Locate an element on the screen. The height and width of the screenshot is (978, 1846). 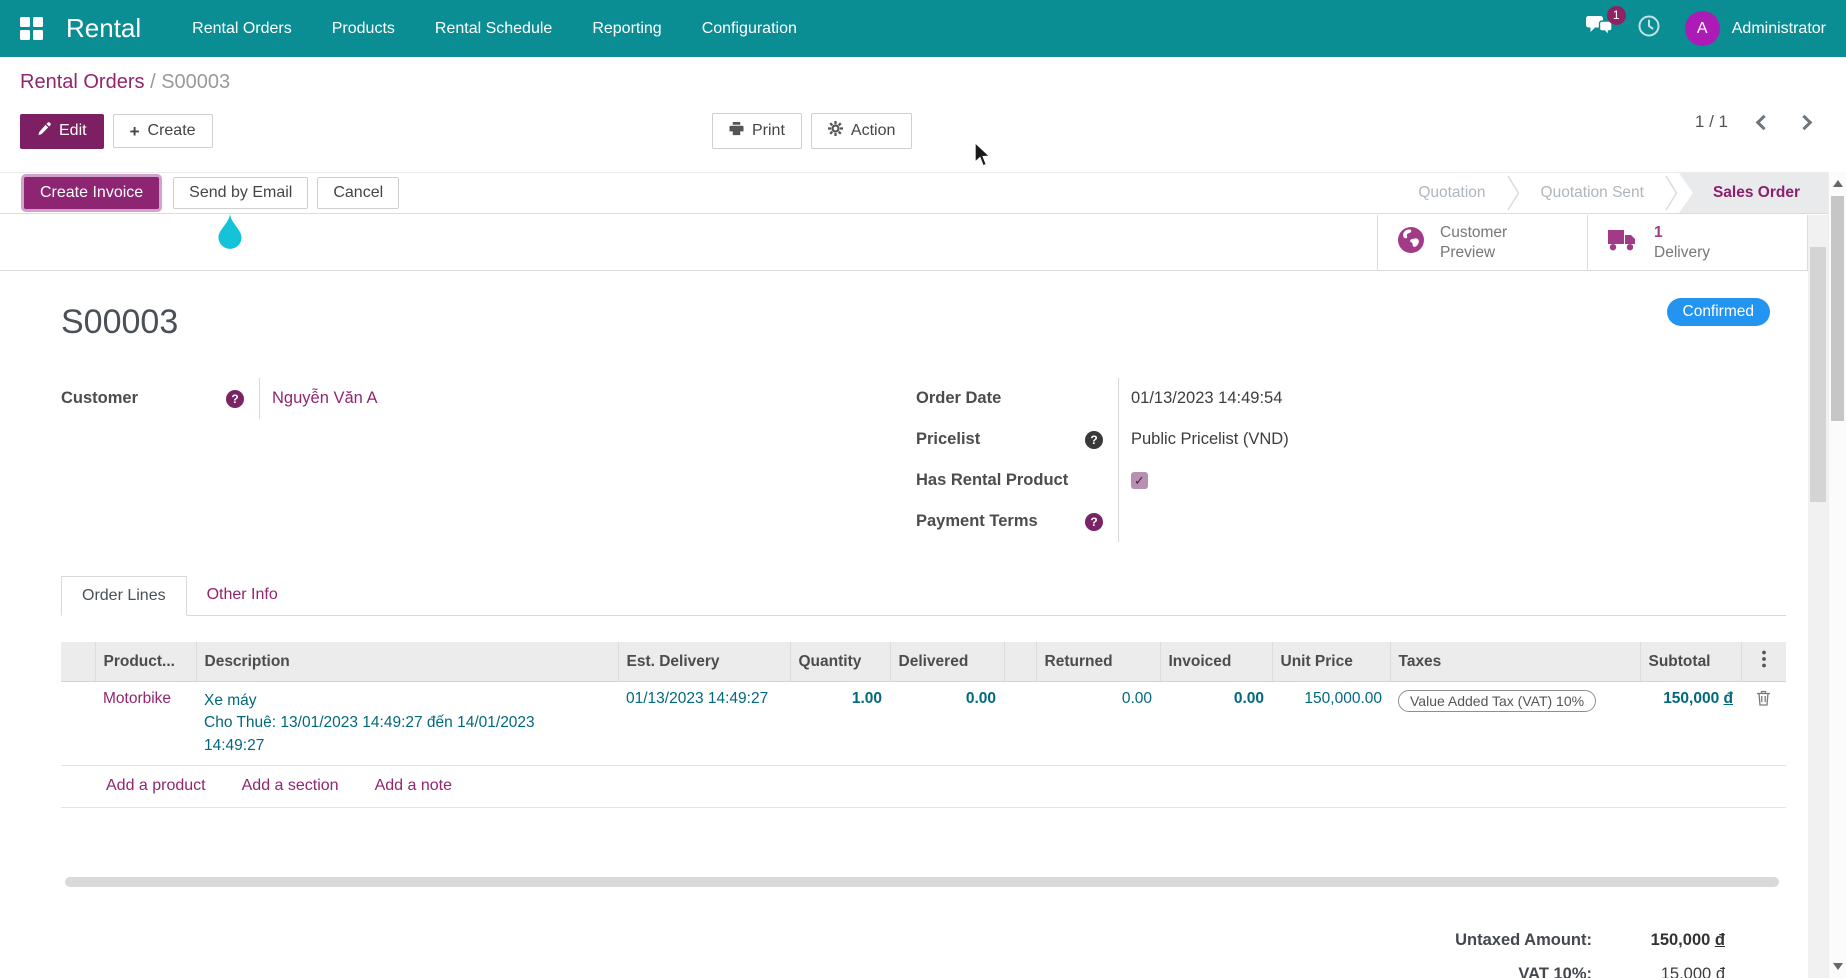
cell-actions is located at coordinates (1763, 724).